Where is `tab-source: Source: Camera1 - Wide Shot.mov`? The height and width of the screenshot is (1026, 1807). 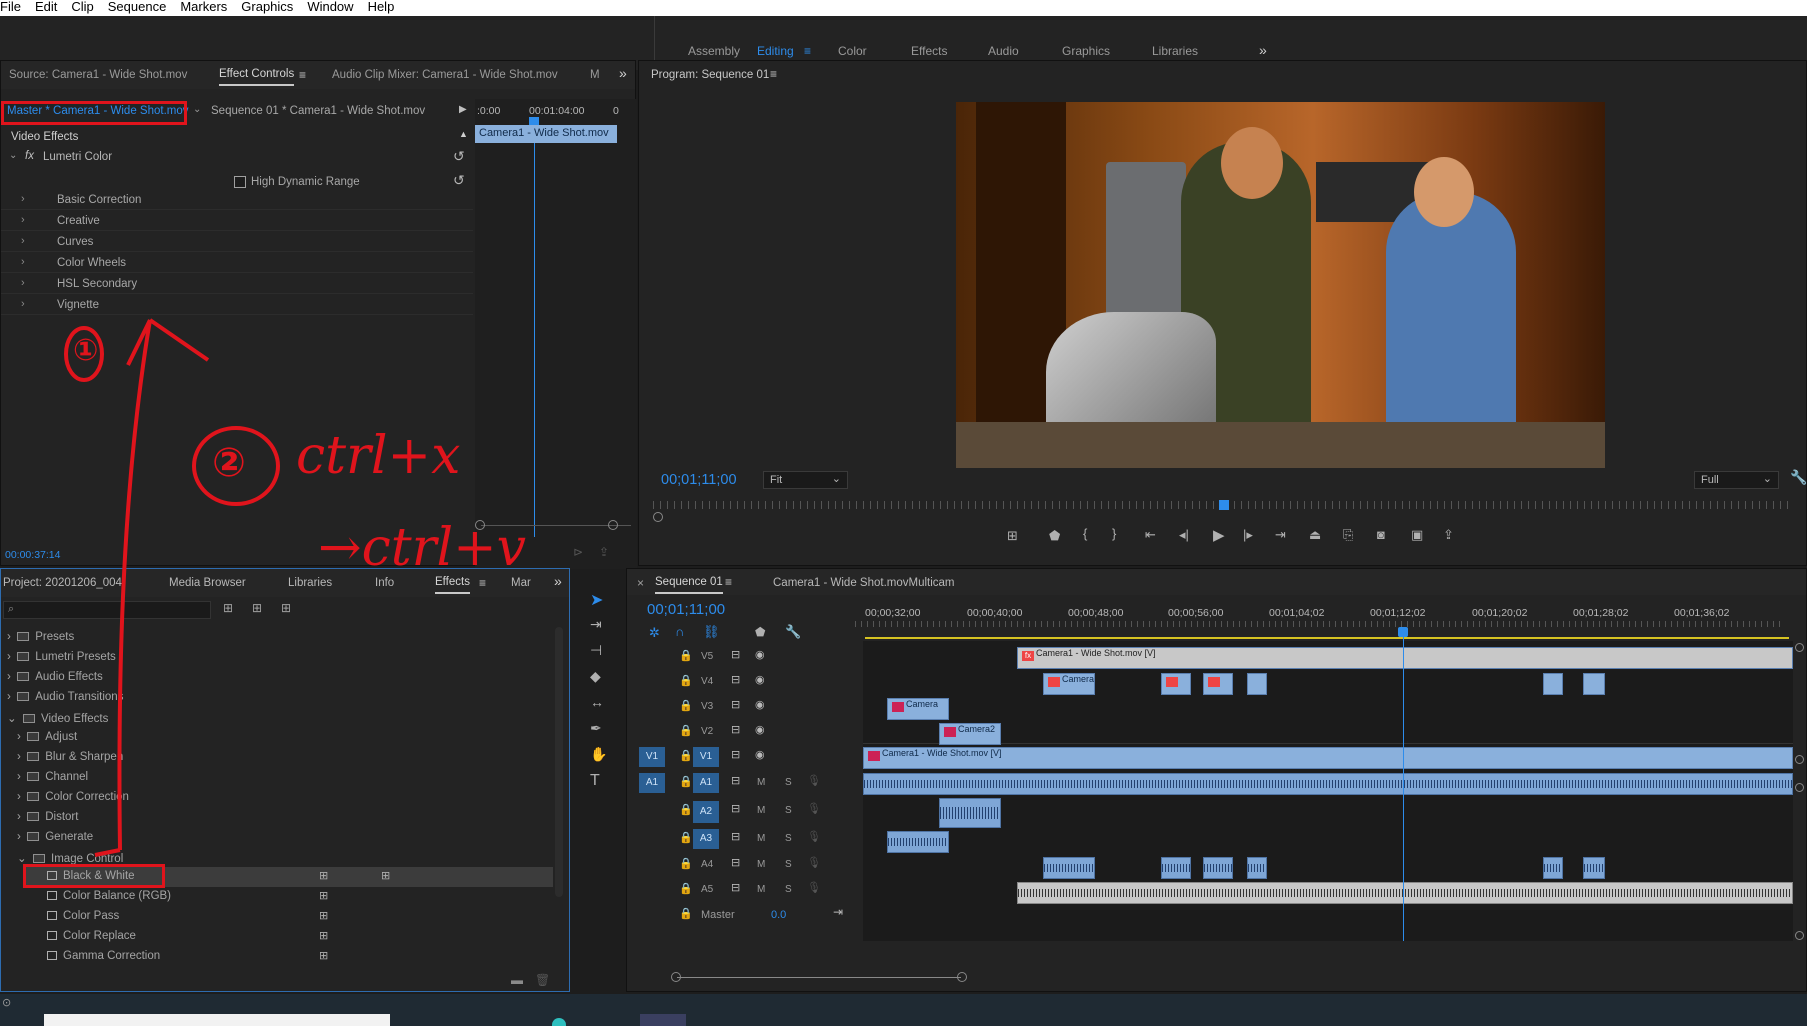 tab-source: Source: Camera1 - Wide Shot.mov is located at coordinates (98, 75).